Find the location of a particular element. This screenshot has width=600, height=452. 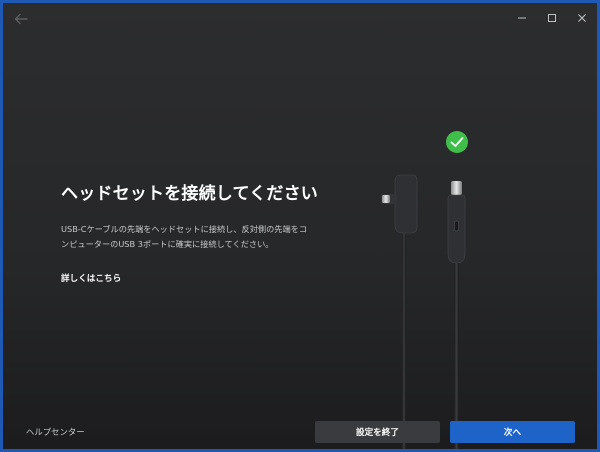

minimize-icon is located at coordinates (522, 18).